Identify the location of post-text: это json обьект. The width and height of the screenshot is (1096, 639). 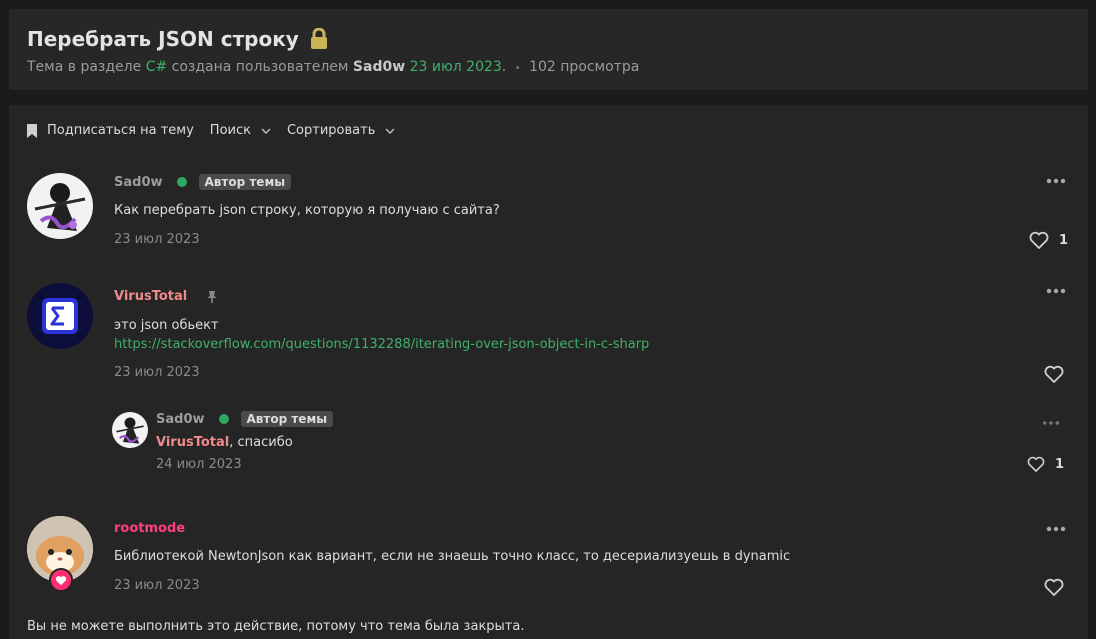
(166, 325).